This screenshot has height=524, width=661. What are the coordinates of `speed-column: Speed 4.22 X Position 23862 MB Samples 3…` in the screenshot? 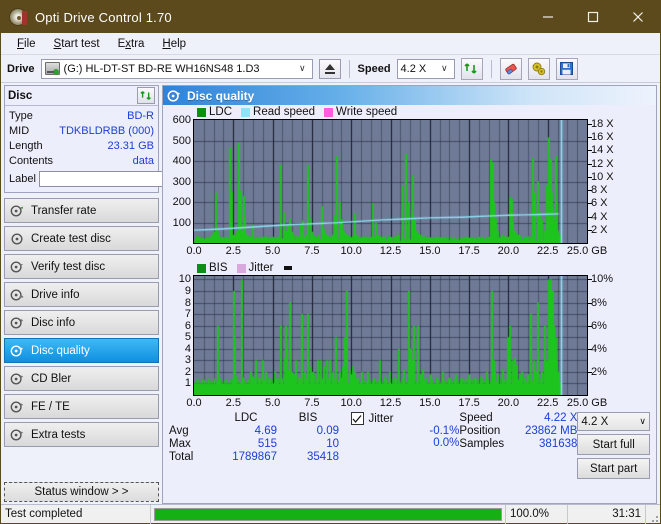 It's located at (518, 445).